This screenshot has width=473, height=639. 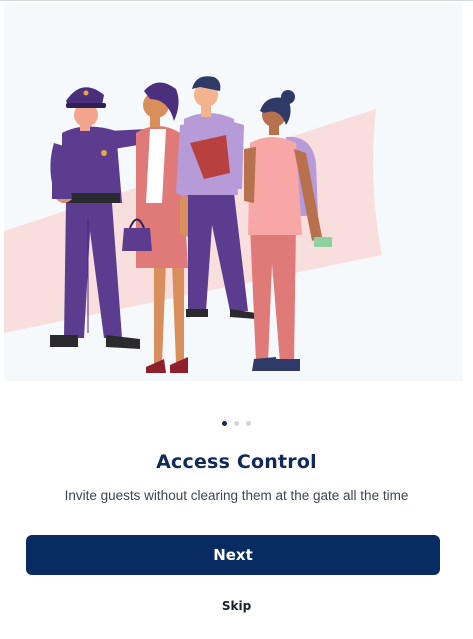 I want to click on page-indicator, so click(x=236, y=423).